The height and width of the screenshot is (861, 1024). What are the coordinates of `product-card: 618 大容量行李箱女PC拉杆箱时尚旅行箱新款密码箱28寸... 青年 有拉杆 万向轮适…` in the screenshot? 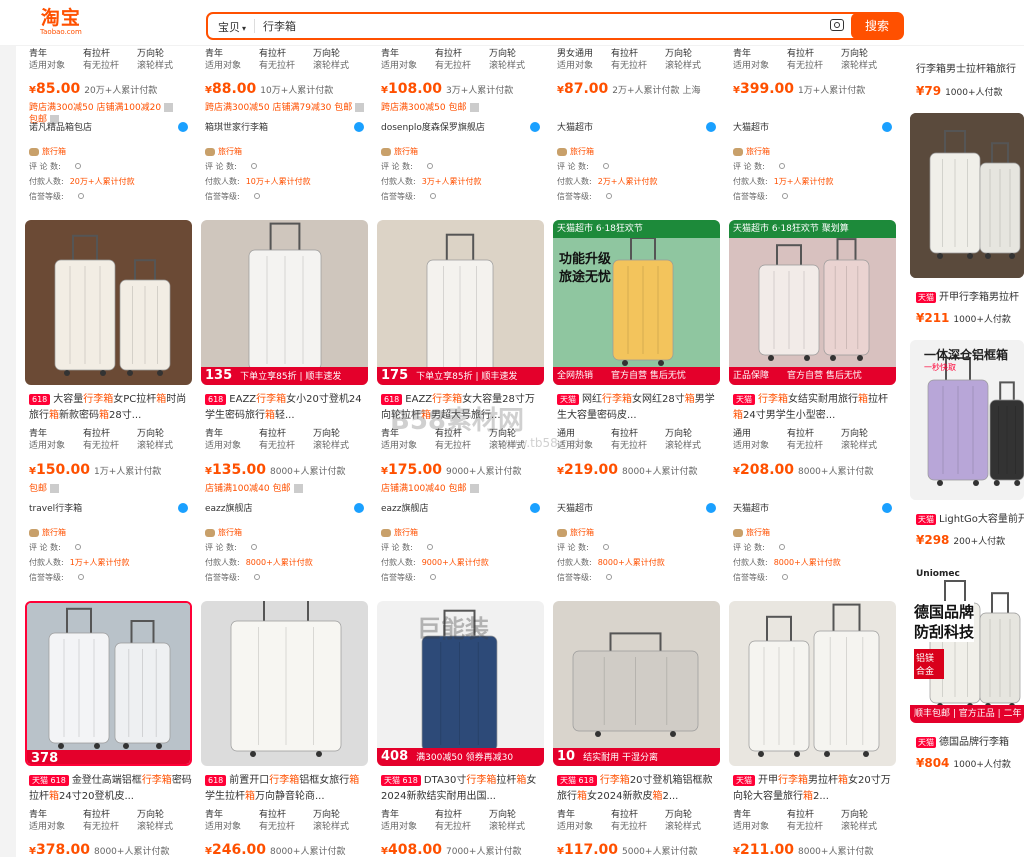 It's located at (108, 405).